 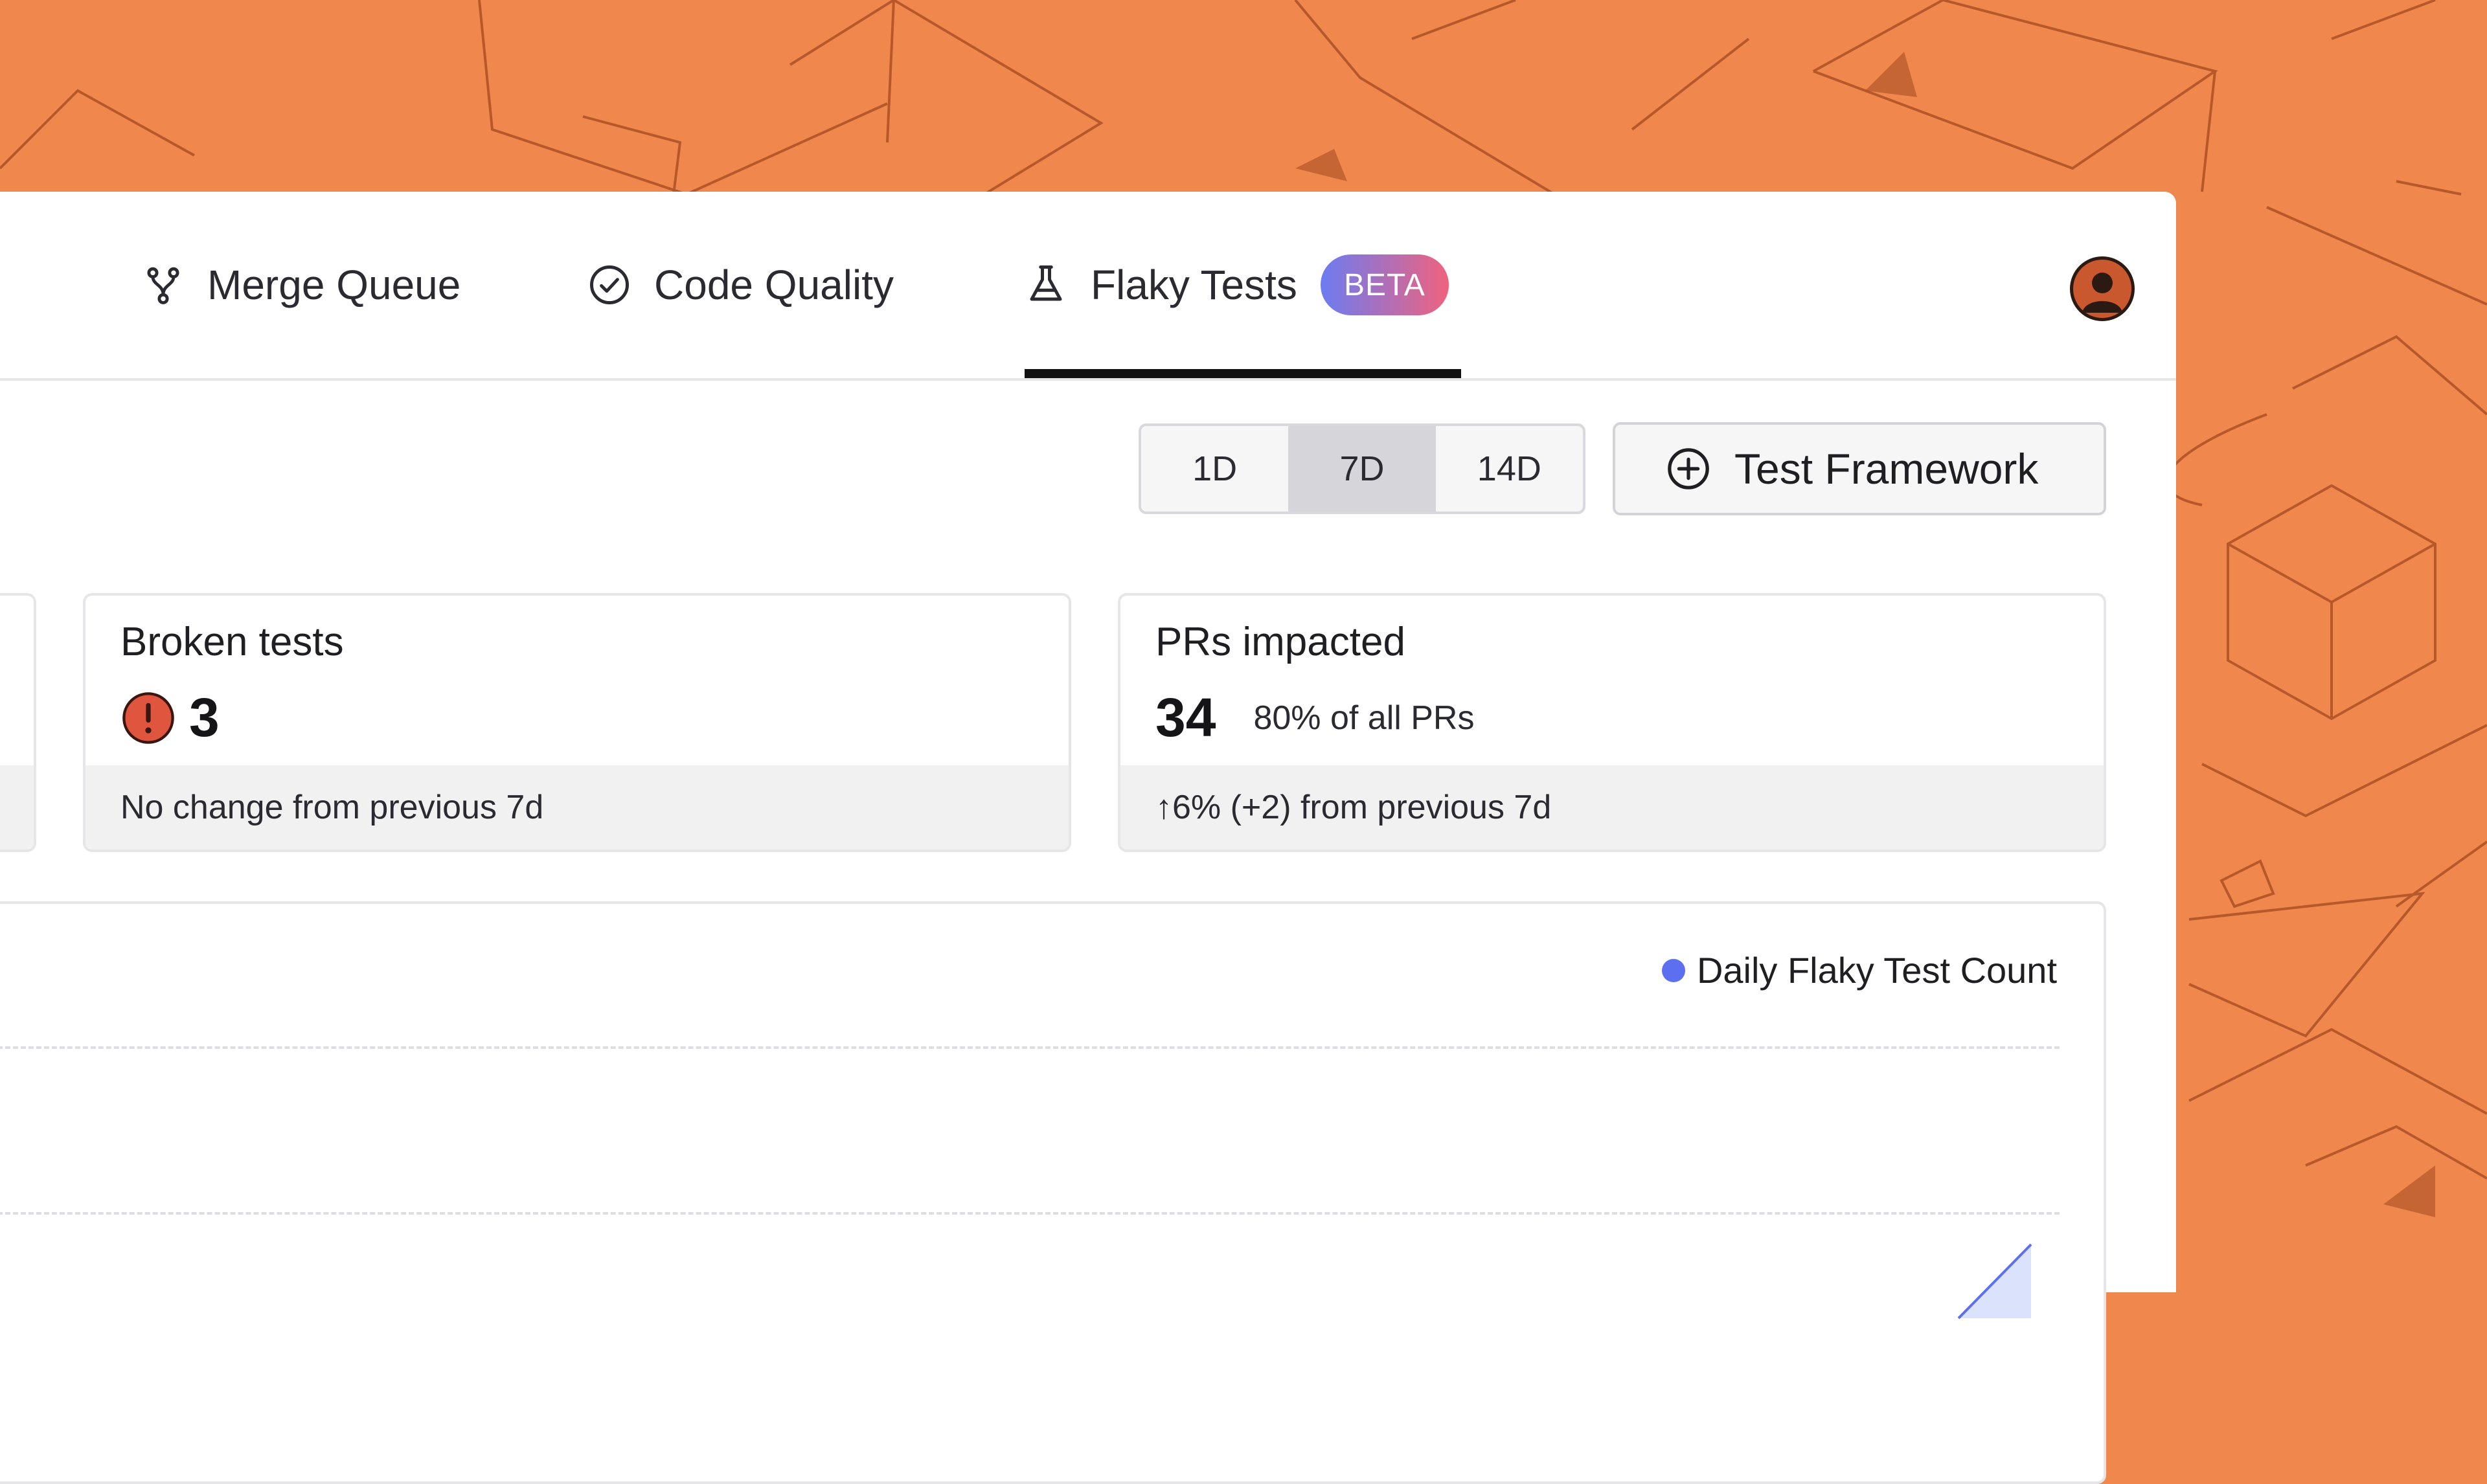 I want to click on time-range-selector: 1D 7D 14D, so click(x=1362, y=468).